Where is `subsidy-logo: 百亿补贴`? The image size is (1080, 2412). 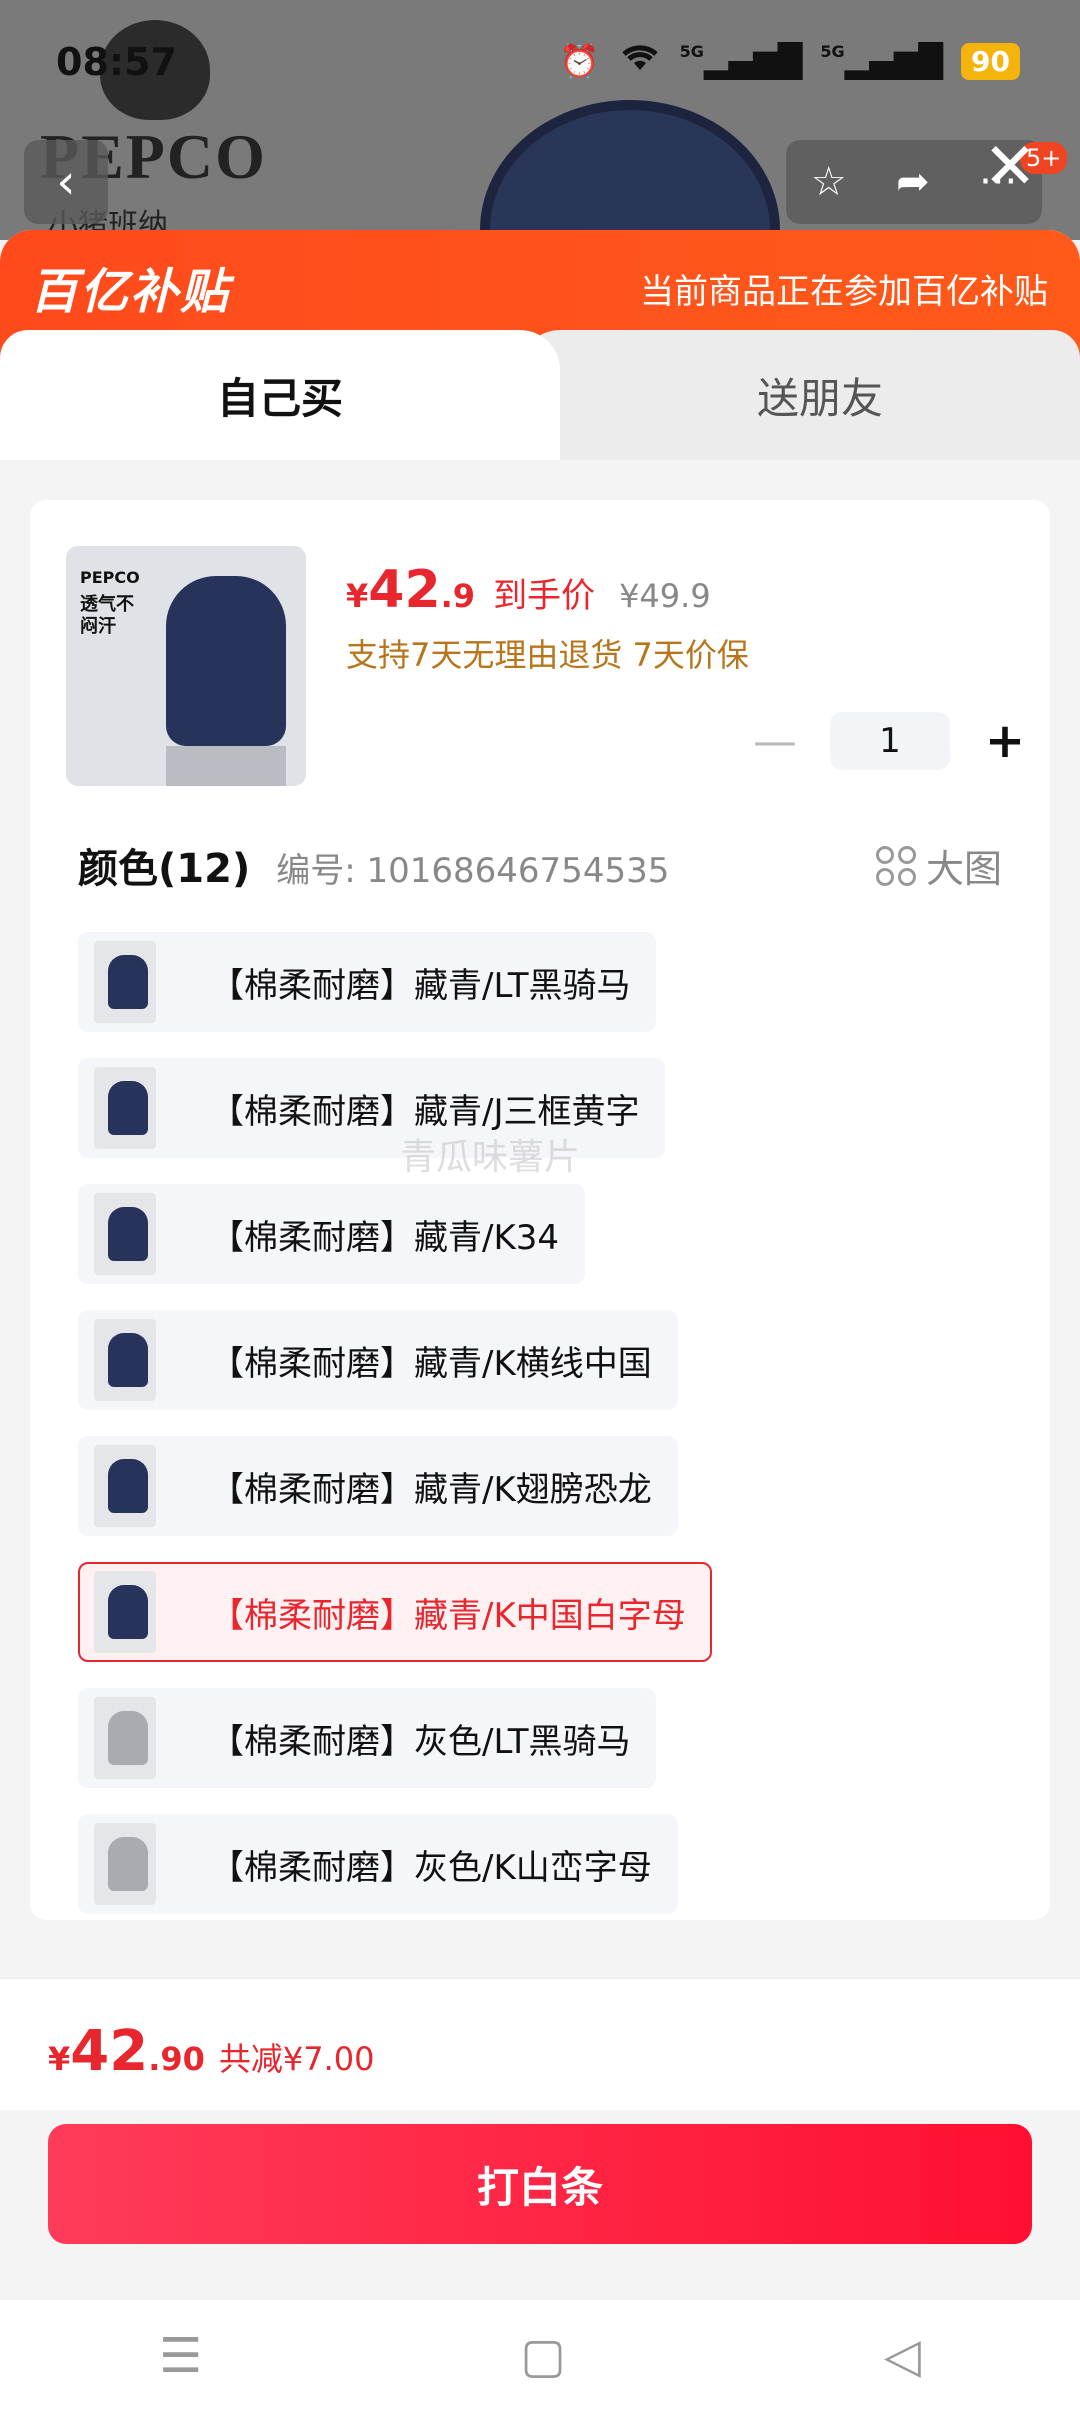
subsidy-logo: 百亿补贴 is located at coordinates (130, 292).